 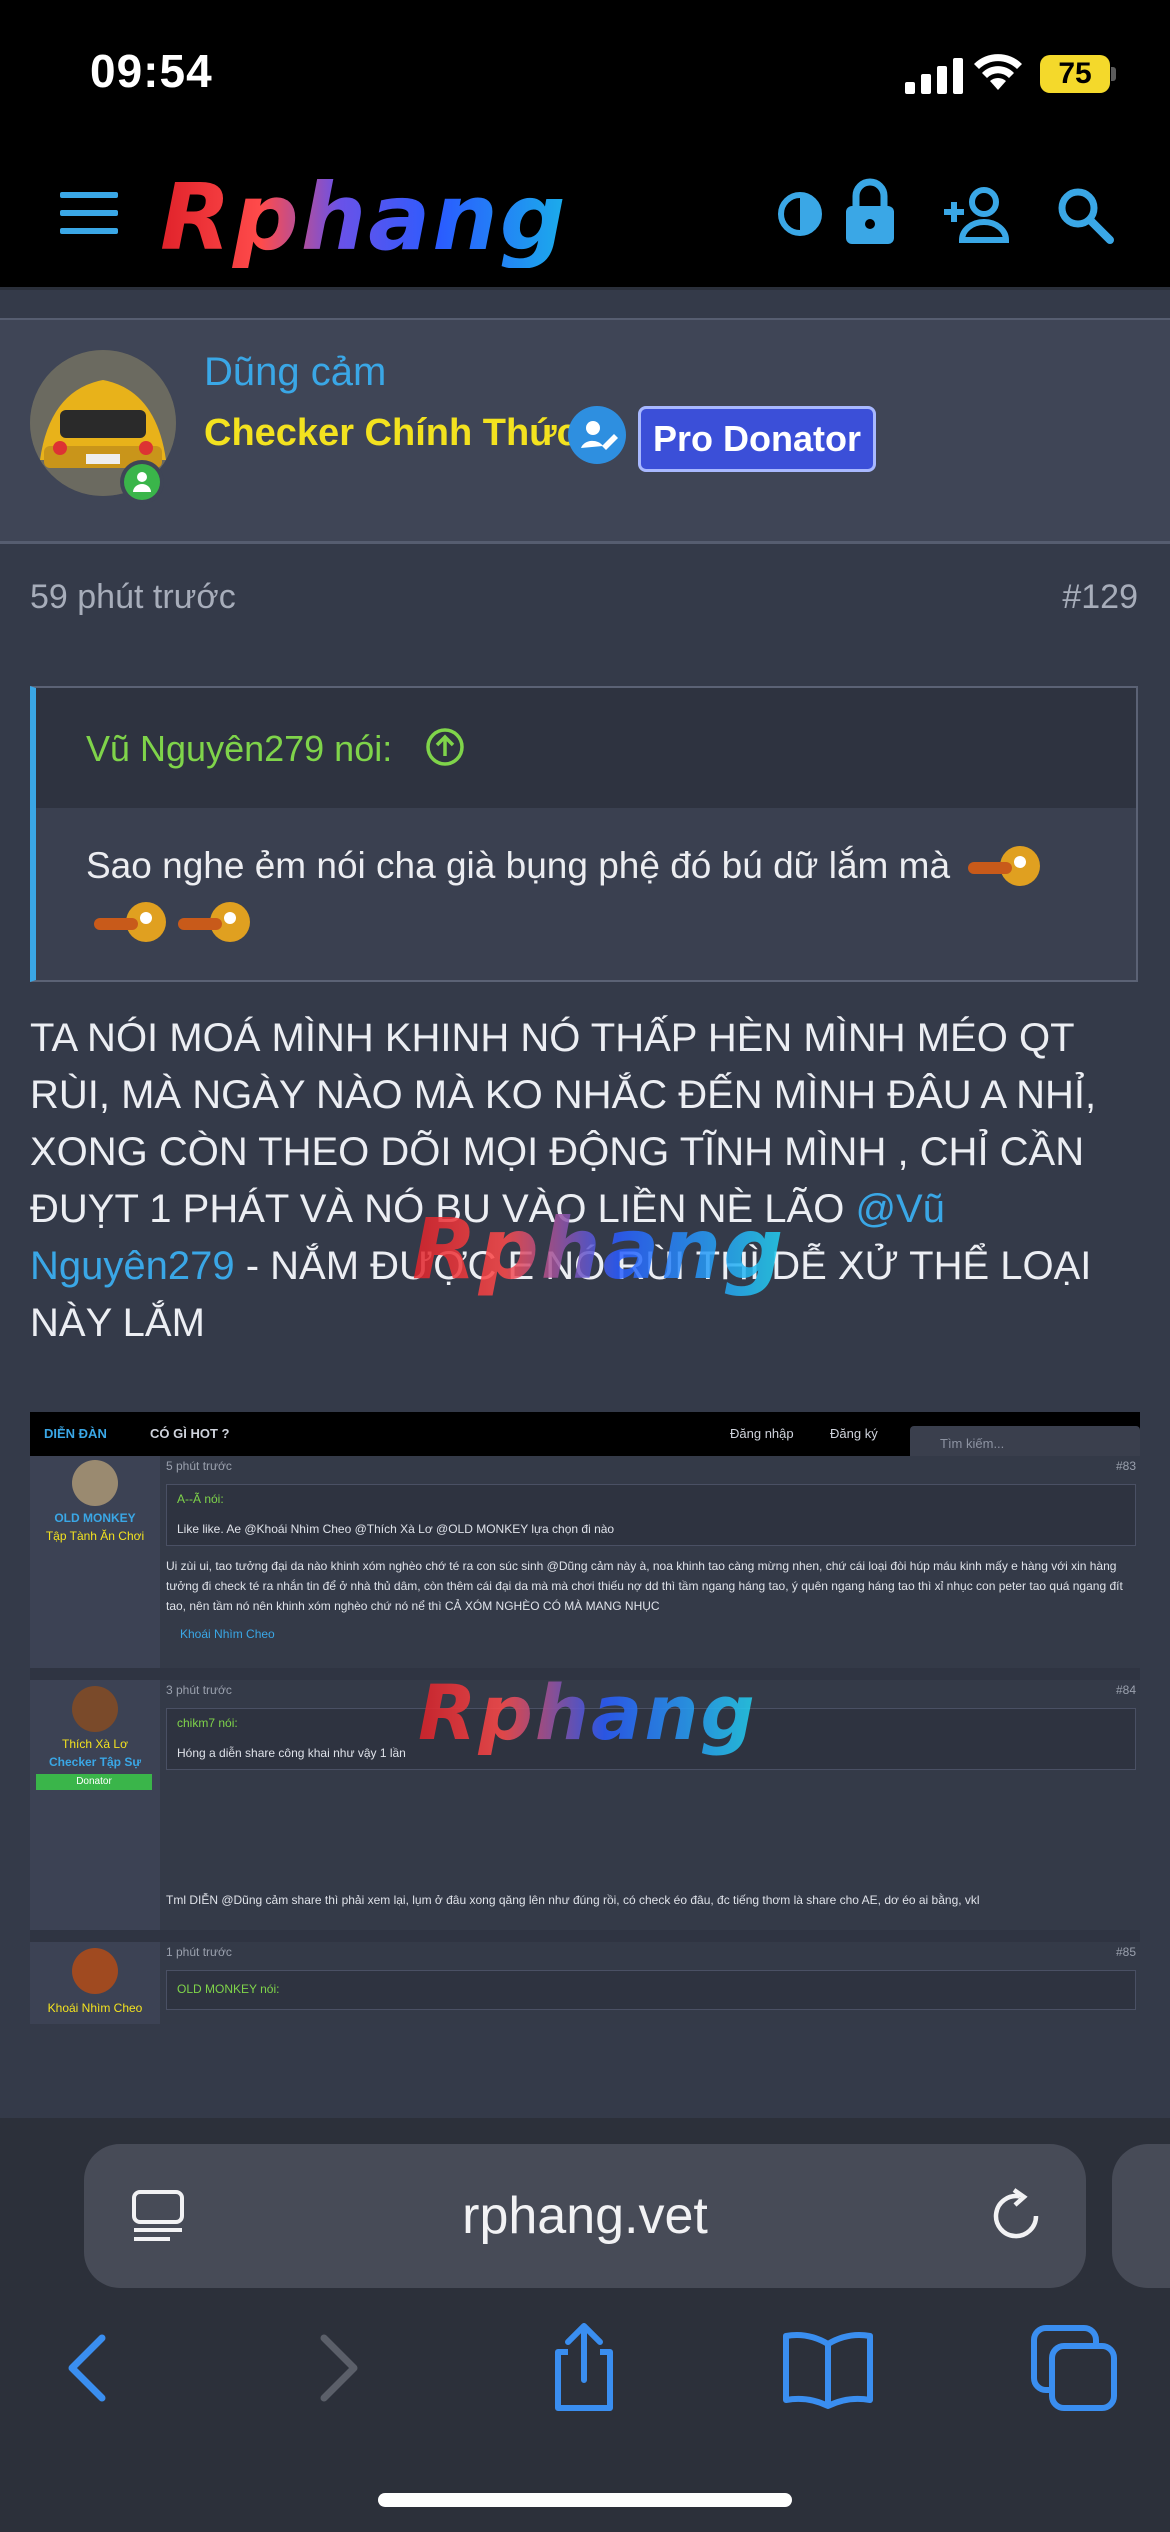 I want to click on cellular-signal-icon, so click(x=934, y=76).